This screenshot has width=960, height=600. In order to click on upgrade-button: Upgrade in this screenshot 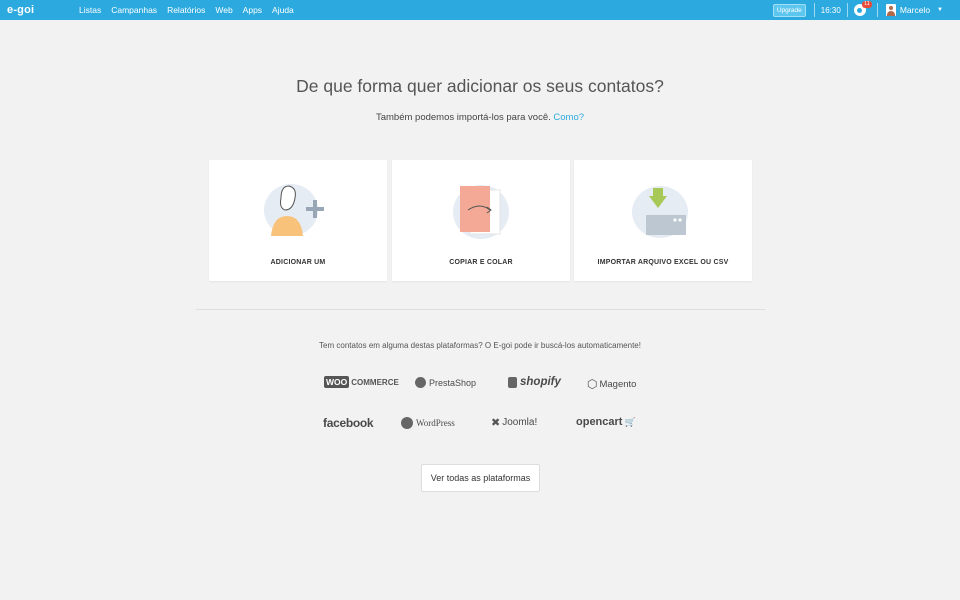, I will do `click(789, 10)`.